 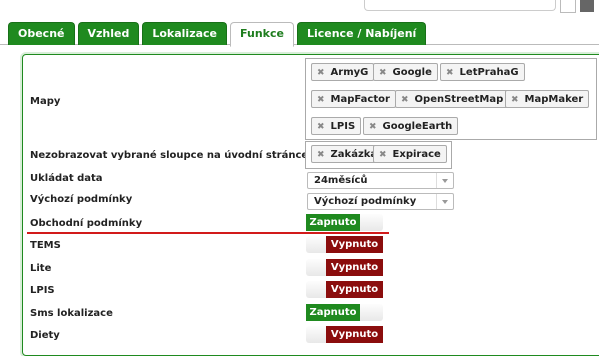 What do you see at coordinates (262, 34) in the screenshot?
I see `tab-funkce: Funkce` at bounding box center [262, 34].